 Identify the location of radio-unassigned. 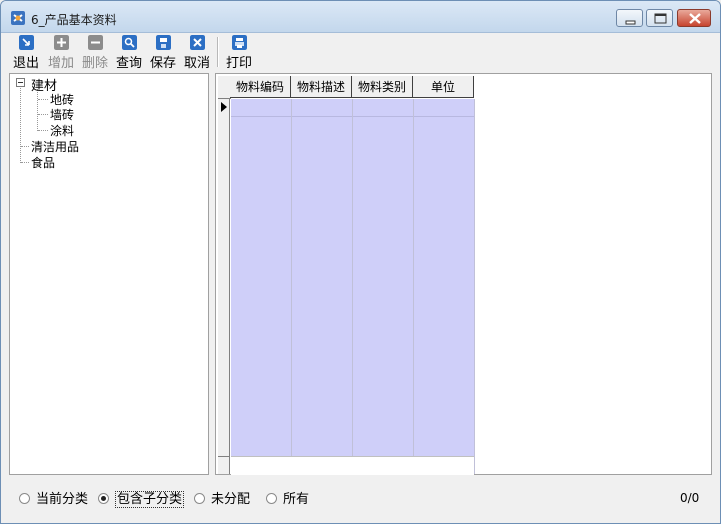
(199, 498).